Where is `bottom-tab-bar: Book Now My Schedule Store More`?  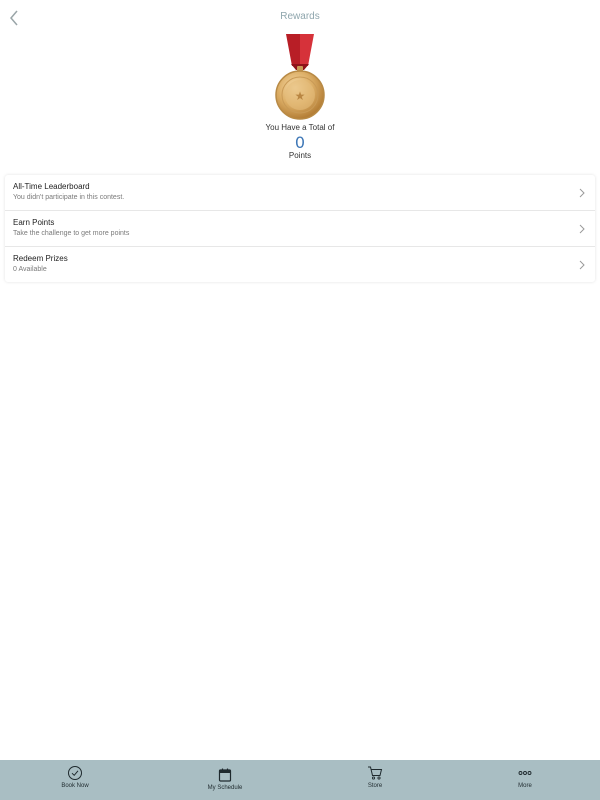
bottom-tab-bar: Book Now My Schedule Store More is located at coordinates (300, 780).